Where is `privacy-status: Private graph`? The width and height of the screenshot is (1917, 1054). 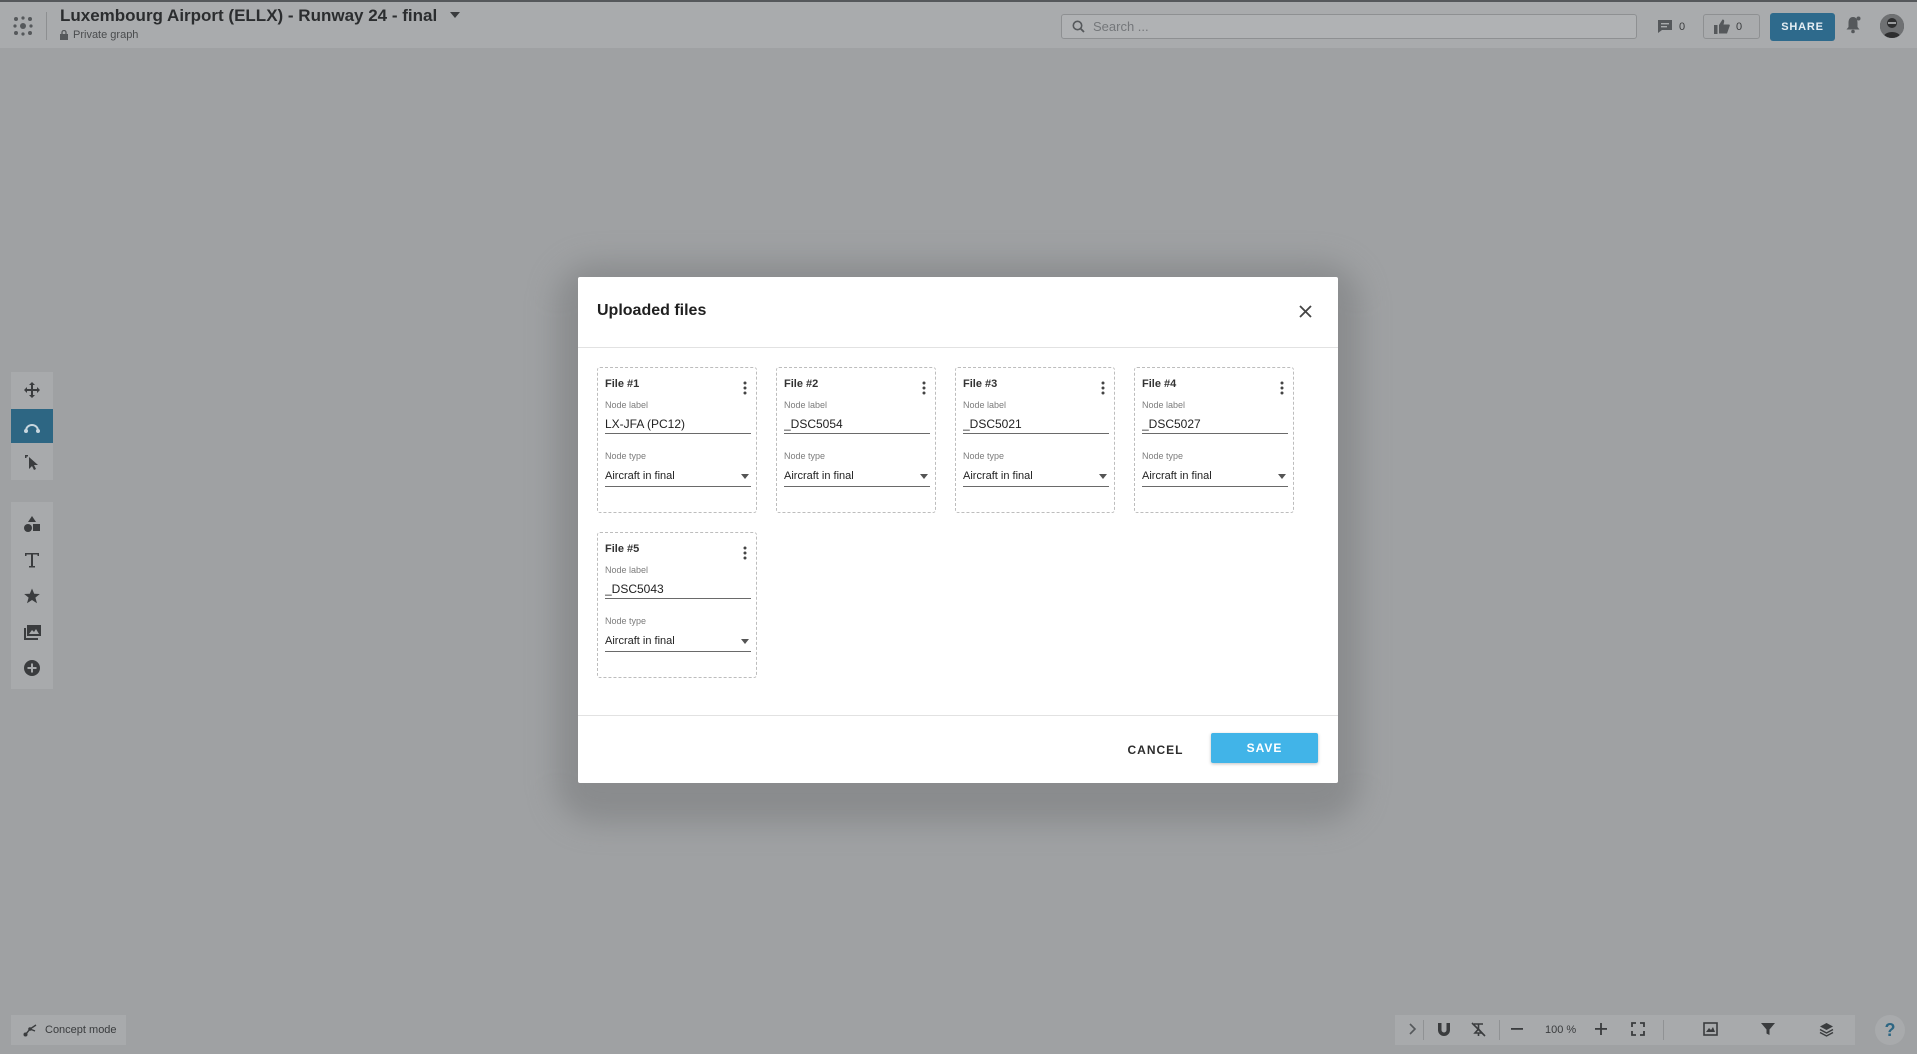 privacy-status: Private graph is located at coordinates (99, 35).